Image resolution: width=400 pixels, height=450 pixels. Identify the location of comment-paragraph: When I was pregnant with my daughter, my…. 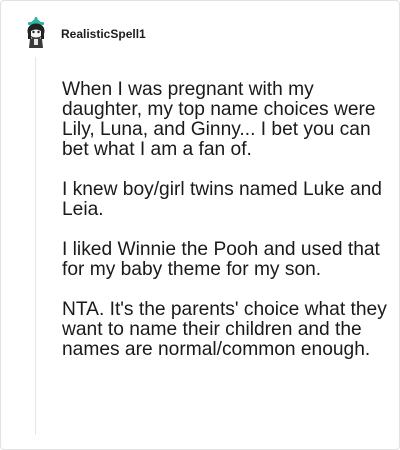
(219, 119).